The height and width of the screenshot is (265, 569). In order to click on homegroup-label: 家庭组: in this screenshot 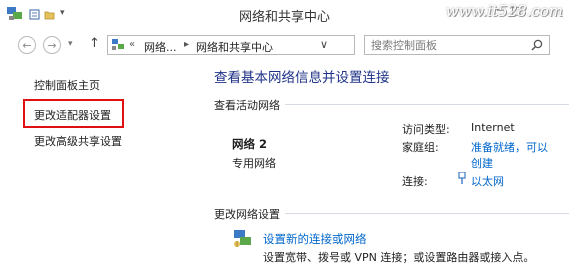, I will do `click(420, 147)`.